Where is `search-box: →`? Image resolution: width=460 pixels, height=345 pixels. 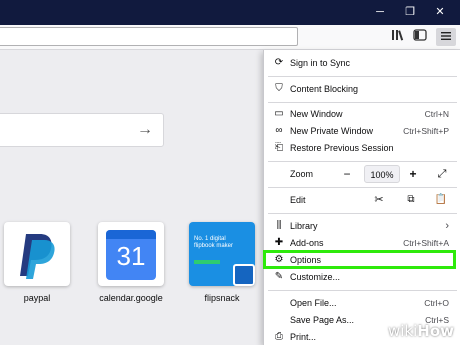 search-box: → is located at coordinates (82, 130).